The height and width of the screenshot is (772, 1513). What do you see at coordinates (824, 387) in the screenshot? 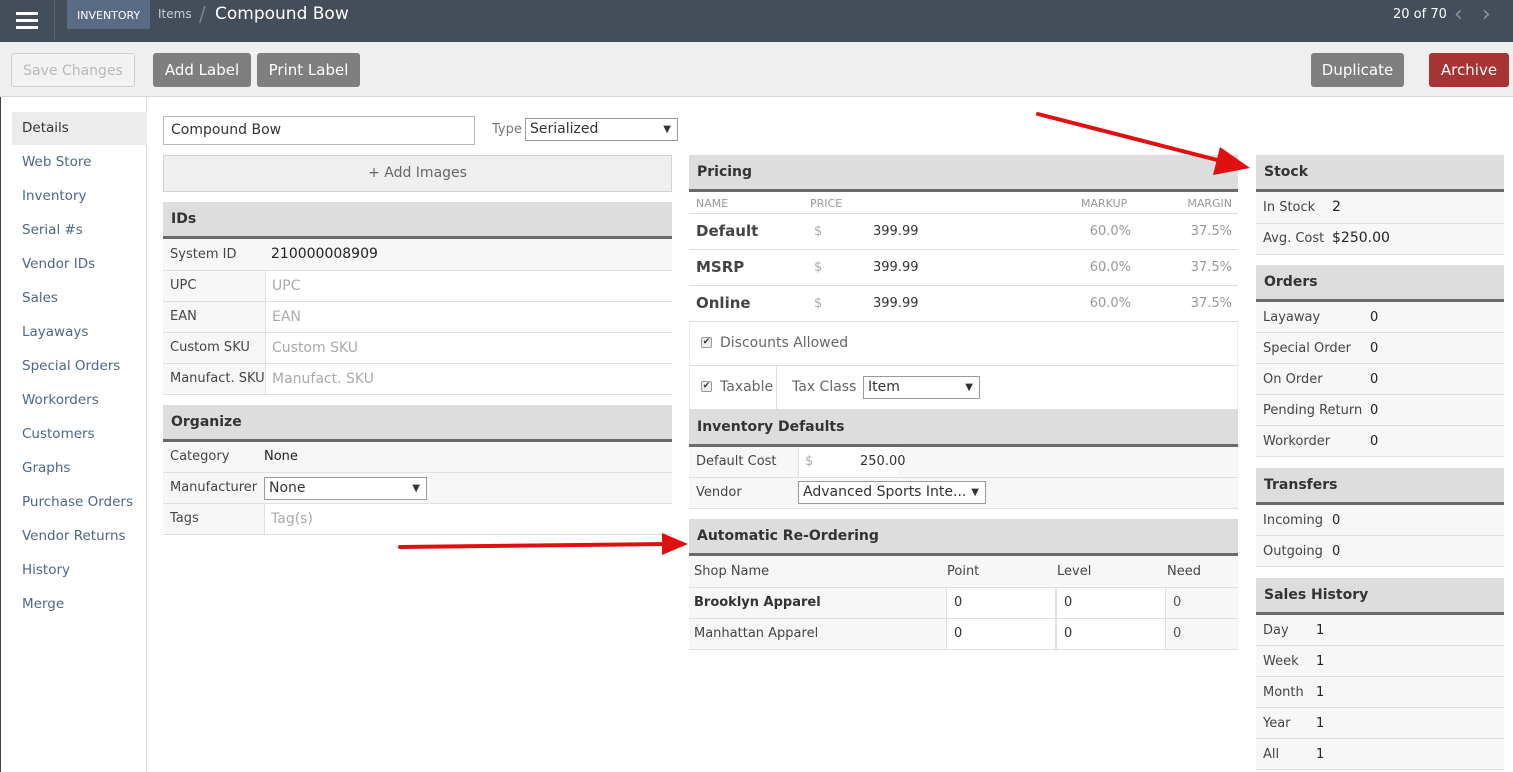
I see `tax-class-label: Tax Class` at bounding box center [824, 387].